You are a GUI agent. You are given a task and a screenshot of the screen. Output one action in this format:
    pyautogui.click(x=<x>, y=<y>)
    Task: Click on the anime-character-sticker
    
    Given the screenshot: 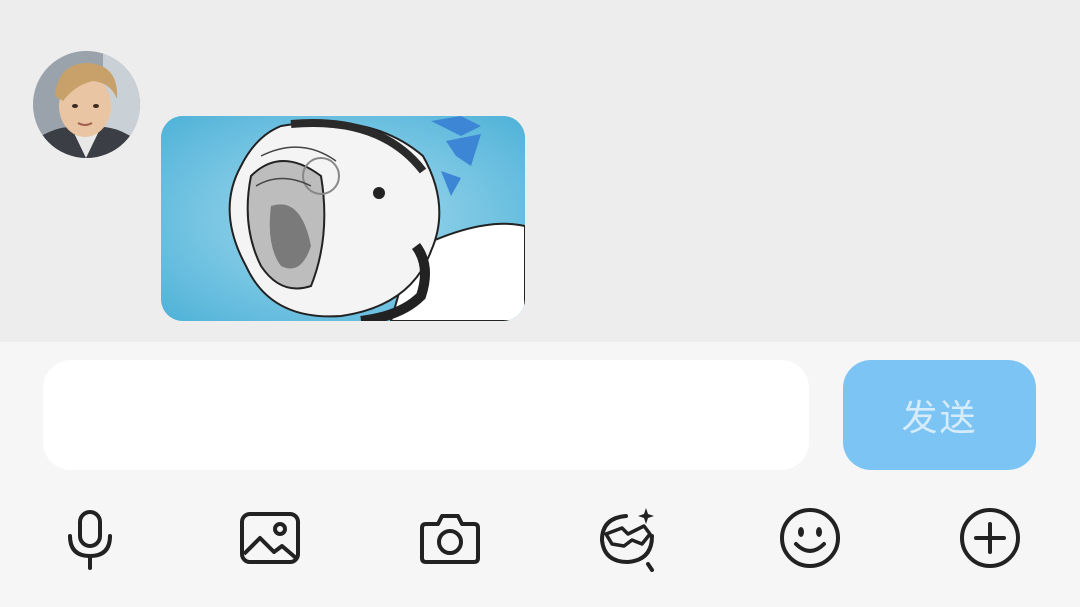 What is the action you would take?
    pyautogui.click(x=343, y=218)
    